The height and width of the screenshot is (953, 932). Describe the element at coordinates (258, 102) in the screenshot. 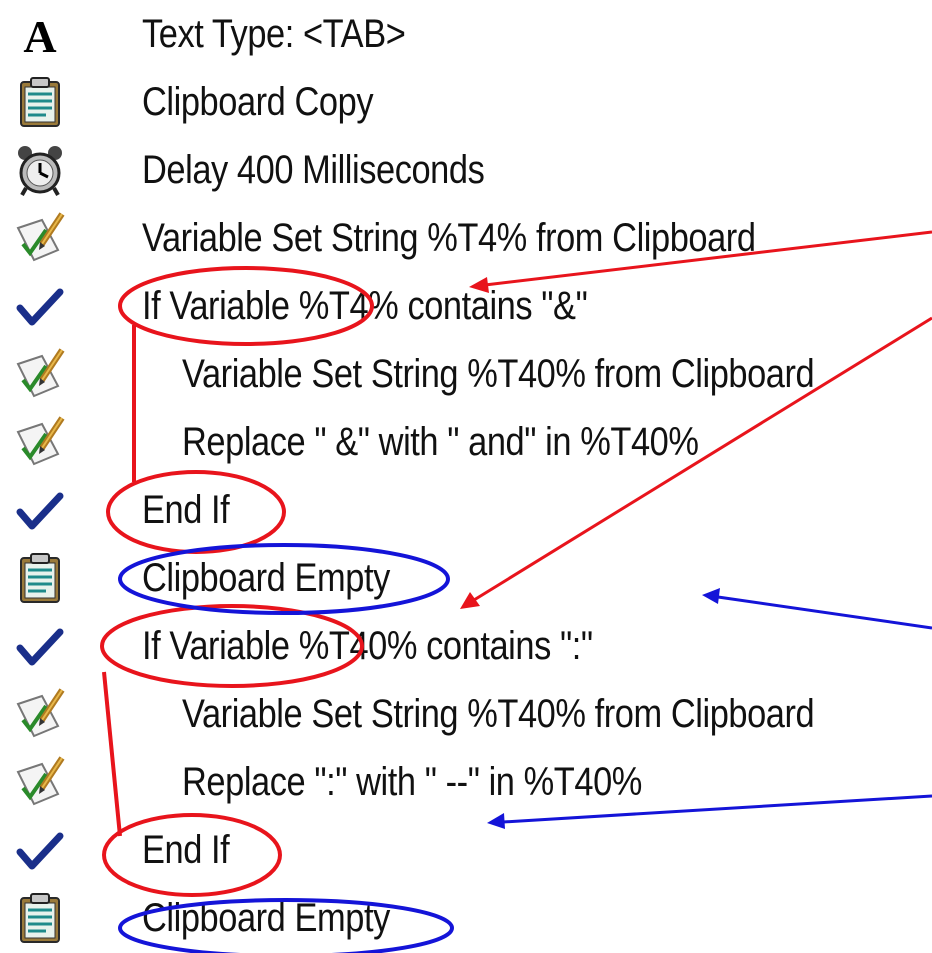

I see `macro-step-label: Clipboard Copy` at that location.